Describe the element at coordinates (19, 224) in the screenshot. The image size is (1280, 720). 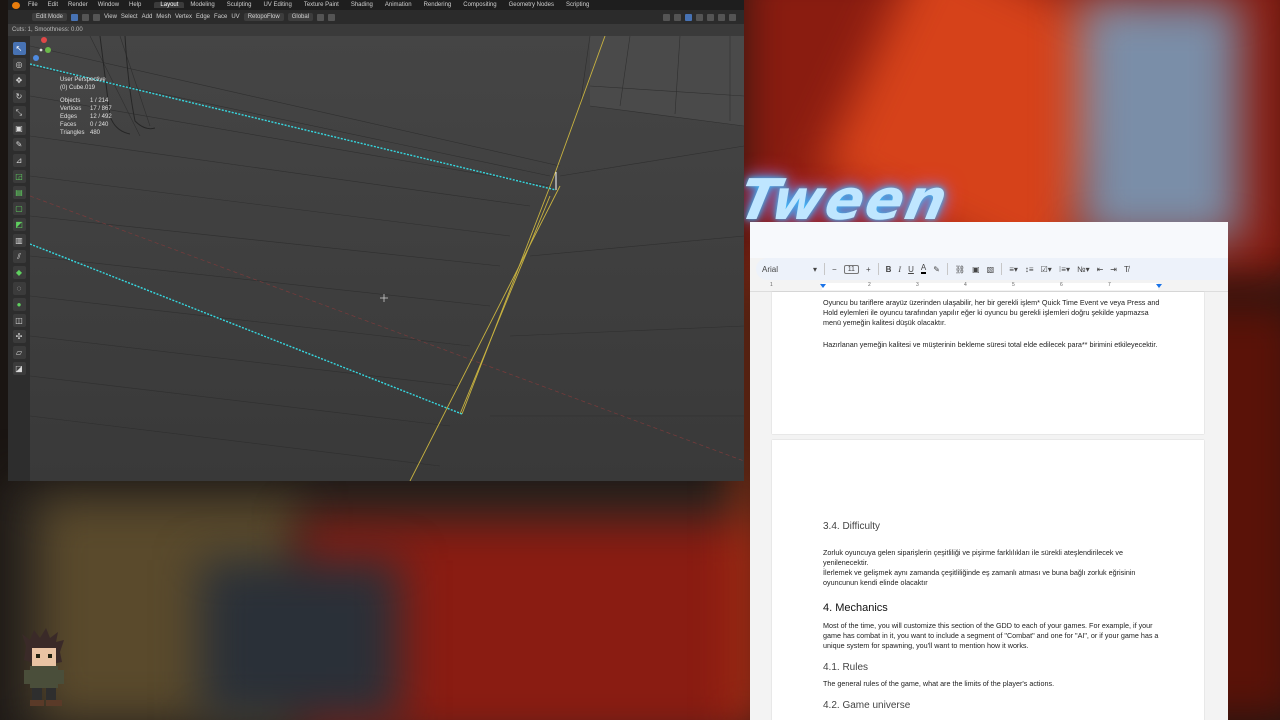
I see `bevel-tool-icon: ◩` at that location.